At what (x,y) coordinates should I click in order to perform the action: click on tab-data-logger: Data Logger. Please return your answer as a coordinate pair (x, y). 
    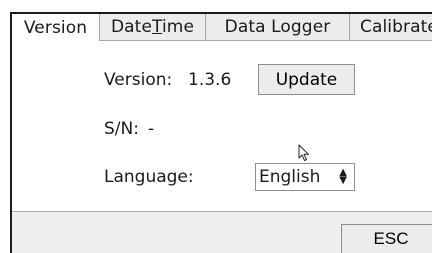
    Looking at the image, I should click on (277, 27).